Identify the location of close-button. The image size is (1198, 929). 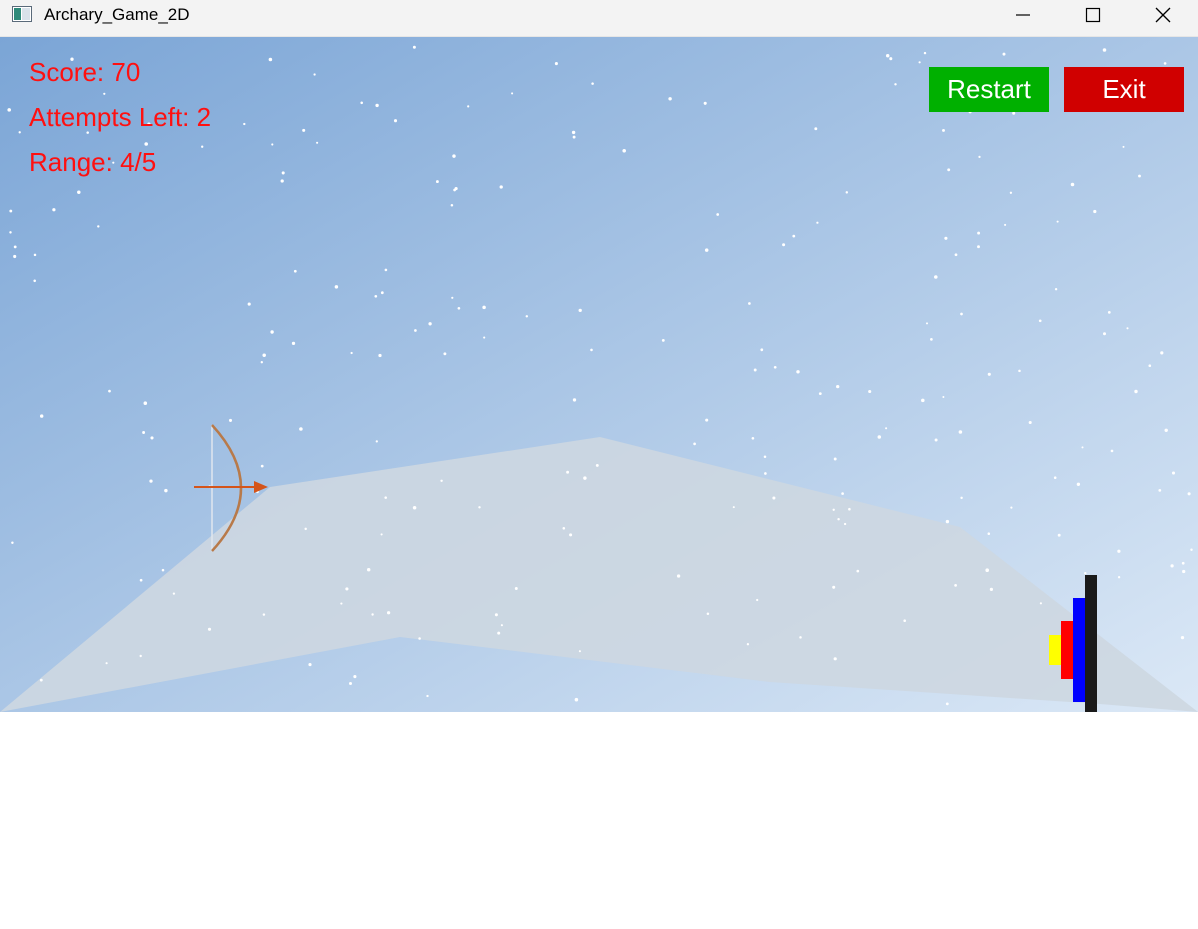
(1163, 15).